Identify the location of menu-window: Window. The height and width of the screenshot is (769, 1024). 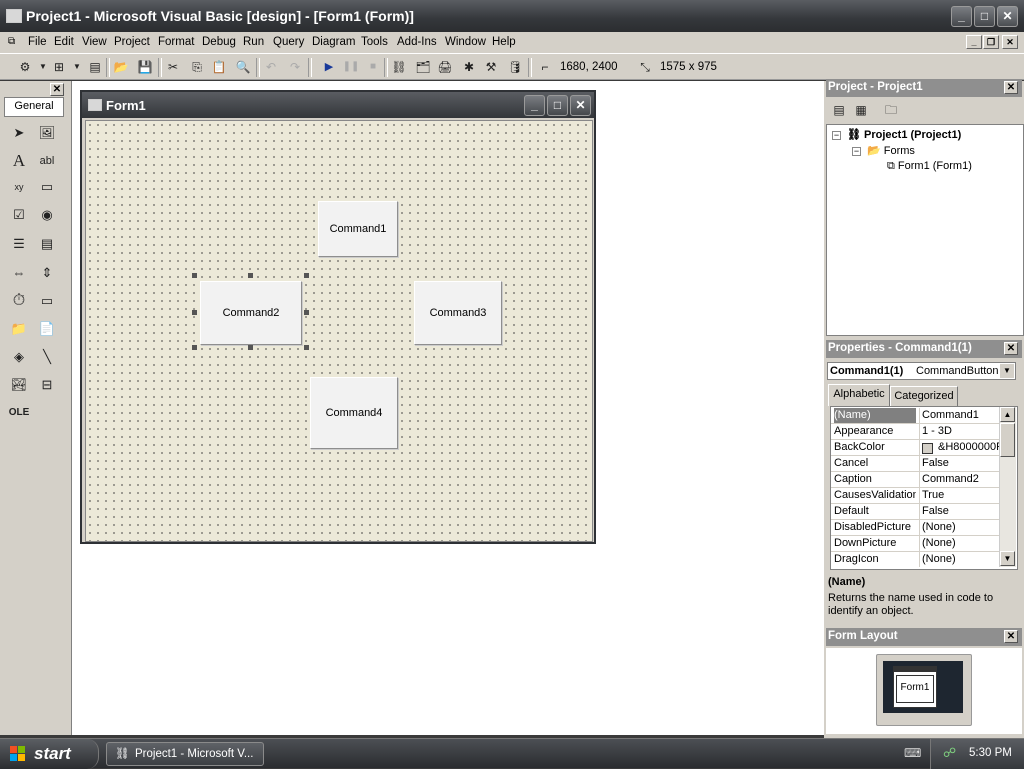
(465, 42).